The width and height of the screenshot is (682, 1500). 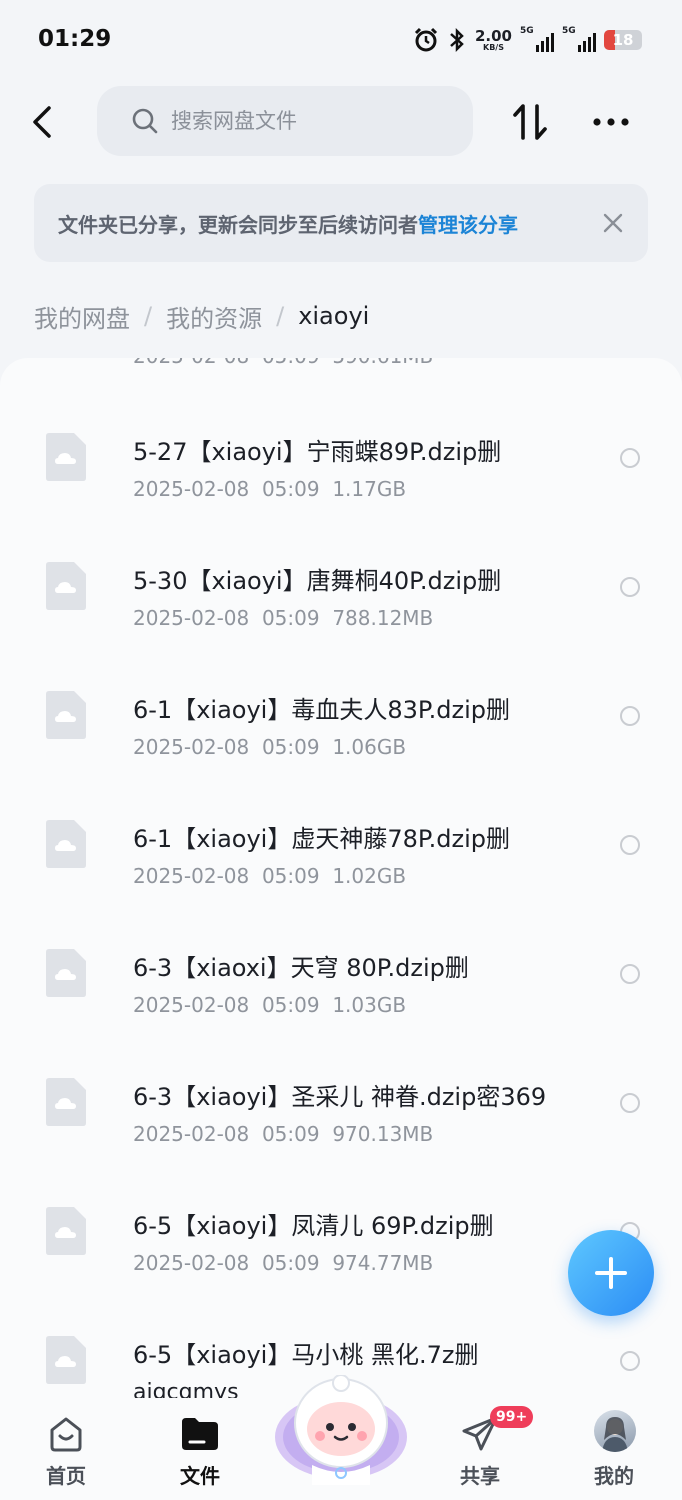 What do you see at coordinates (493, 47) in the screenshot?
I see `network-speed-unit: KB/S` at bounding box center [493, 47].